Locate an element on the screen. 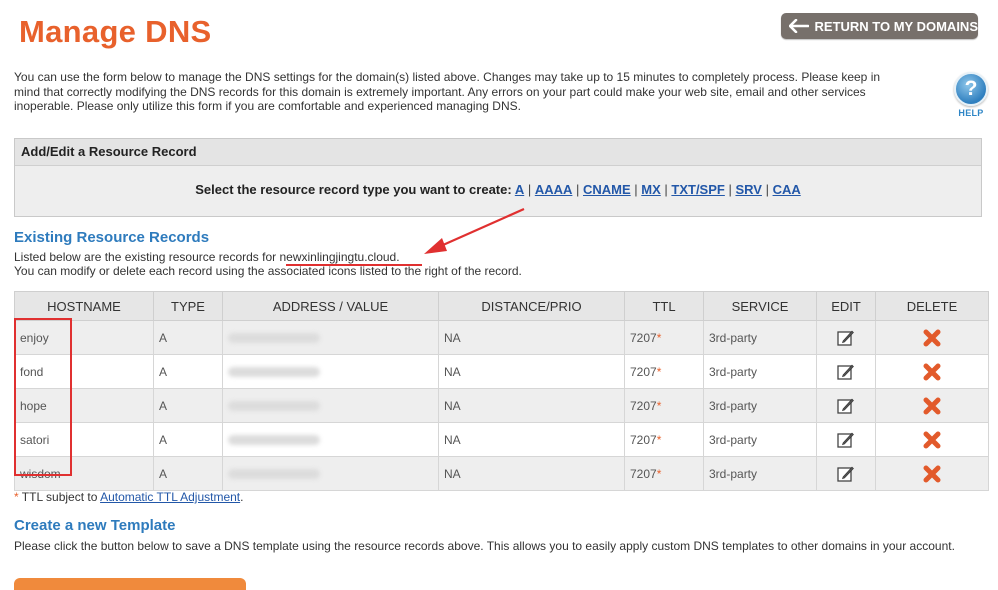  return-to-my-domains-button: RETURN TO MY DOMAINS is located at coordinates (879, 26).